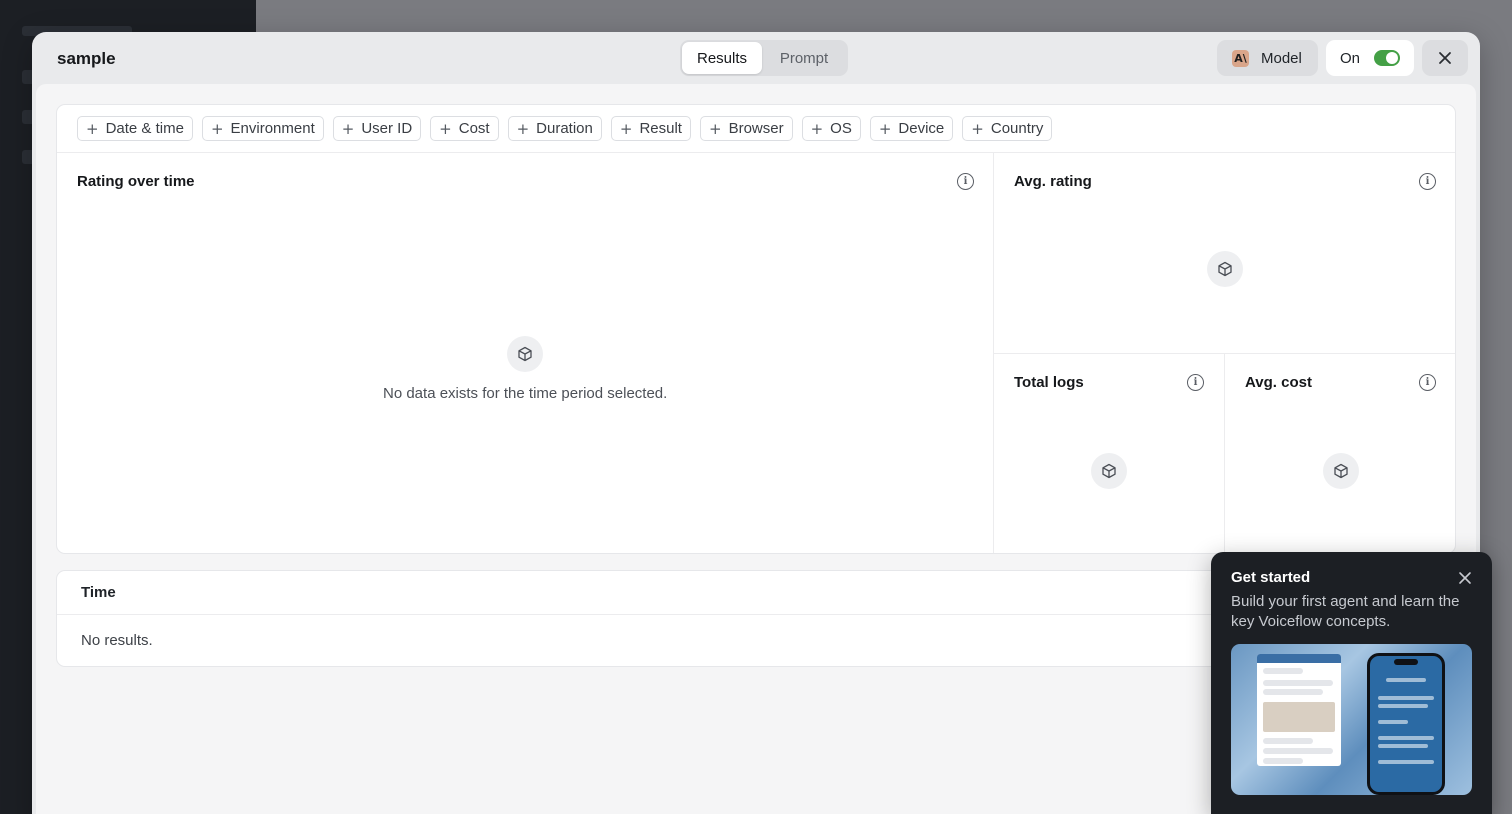  Describe the element at coordinates (1387, 58) in the screenshot. I see `toggle-switch` at that location.